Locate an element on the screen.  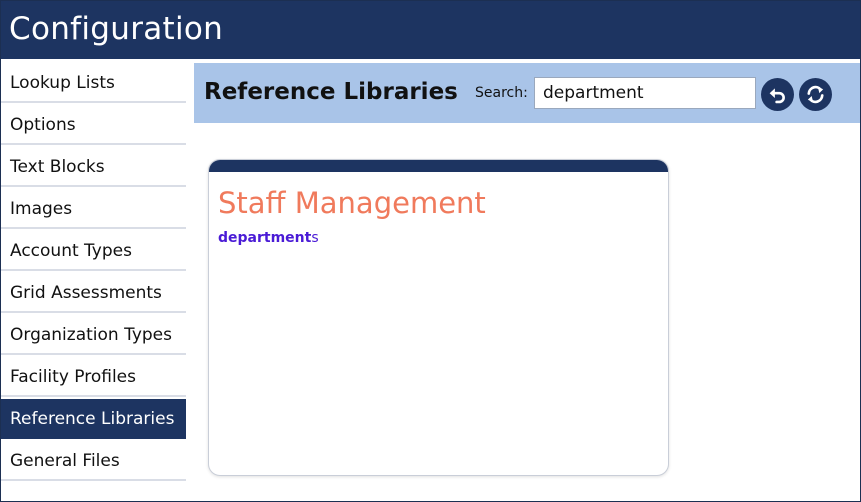
sidebar-item-images: Images is located at coordinates (93, 209).